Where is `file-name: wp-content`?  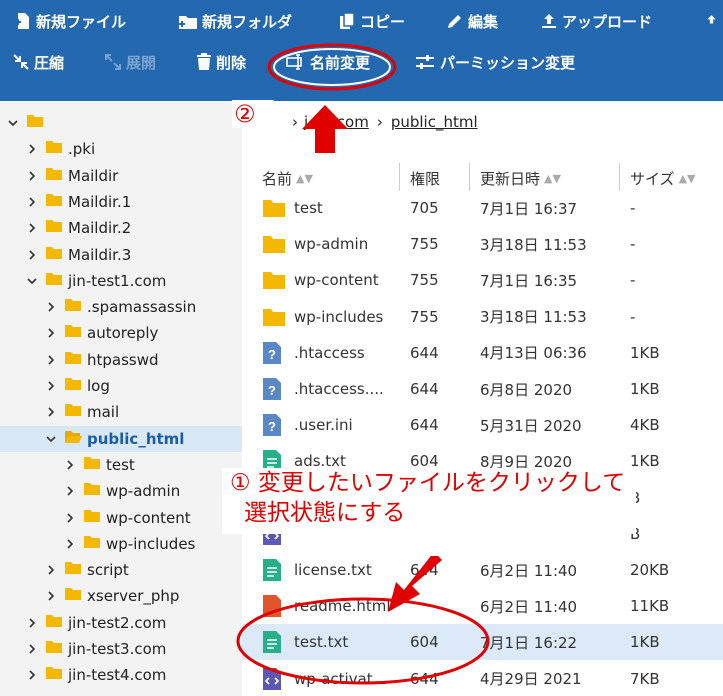
file-name: wp-content is located at coordinates (336, 280).